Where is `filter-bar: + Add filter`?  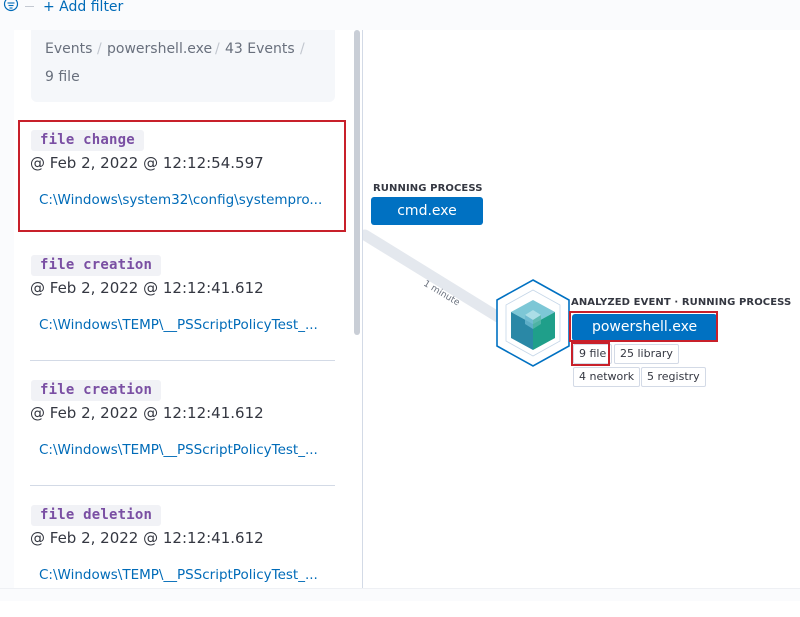
filter-bar: + Add filter is located at coordinates (400, 15).